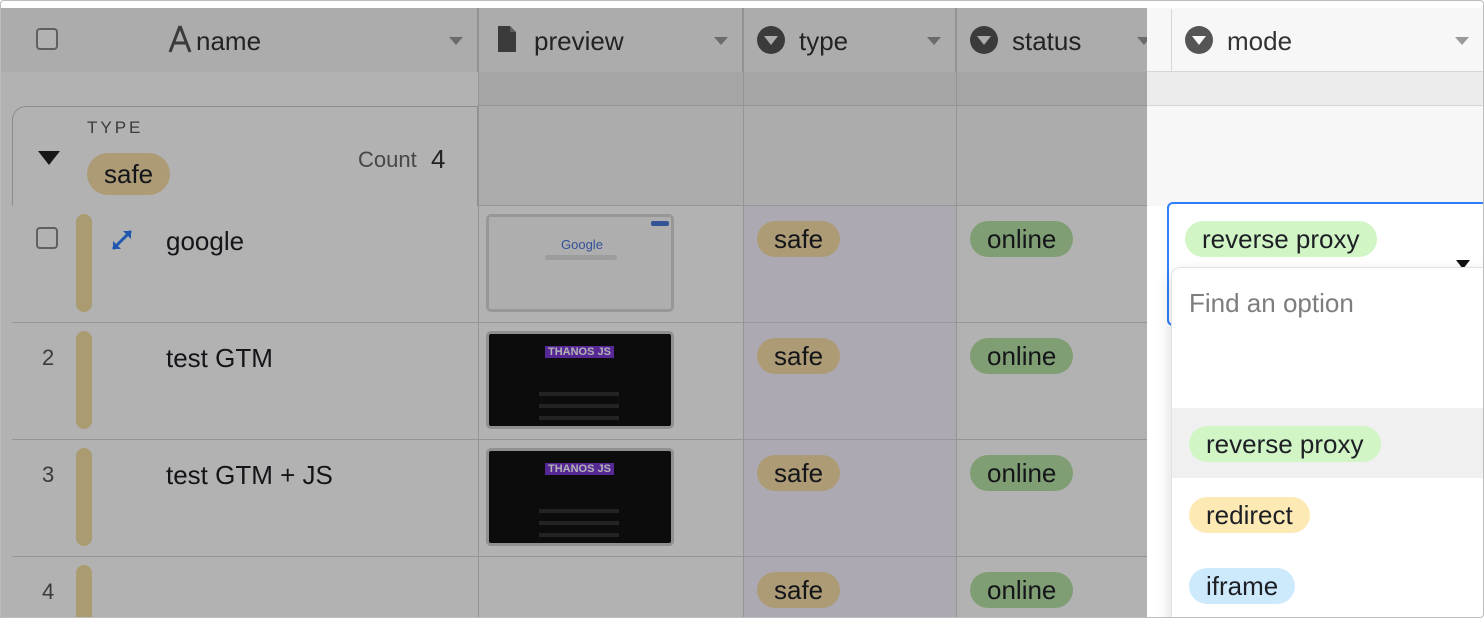 The width and height of the screenshot is (1484, 618). I want to click on single-select-icon, so click(1199, 40).